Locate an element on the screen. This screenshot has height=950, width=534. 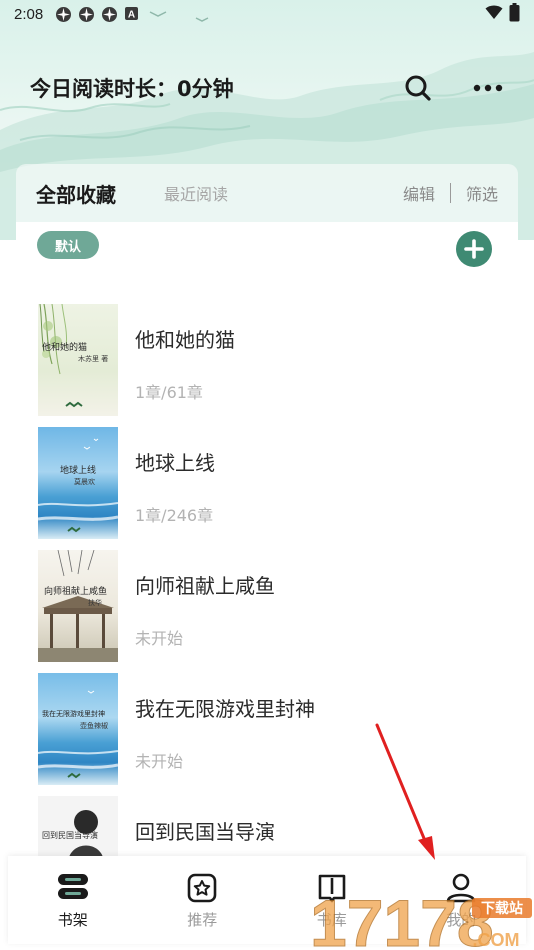
book-item: 回到民国当导演 回到民国当导演 is located at coordinates (268, 829).